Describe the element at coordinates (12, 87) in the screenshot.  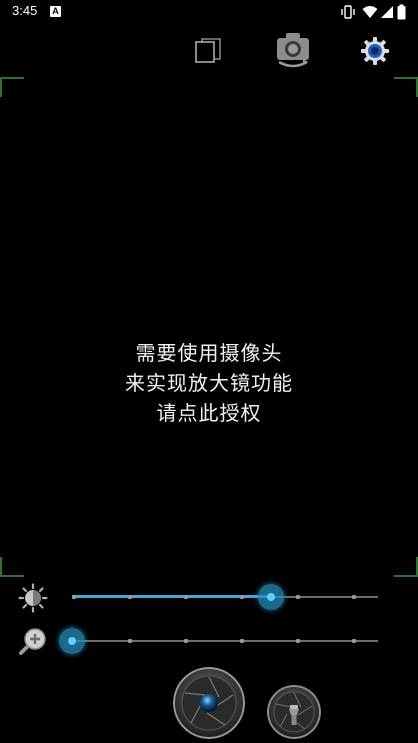
I see `frame-corner-top-left` at that location.